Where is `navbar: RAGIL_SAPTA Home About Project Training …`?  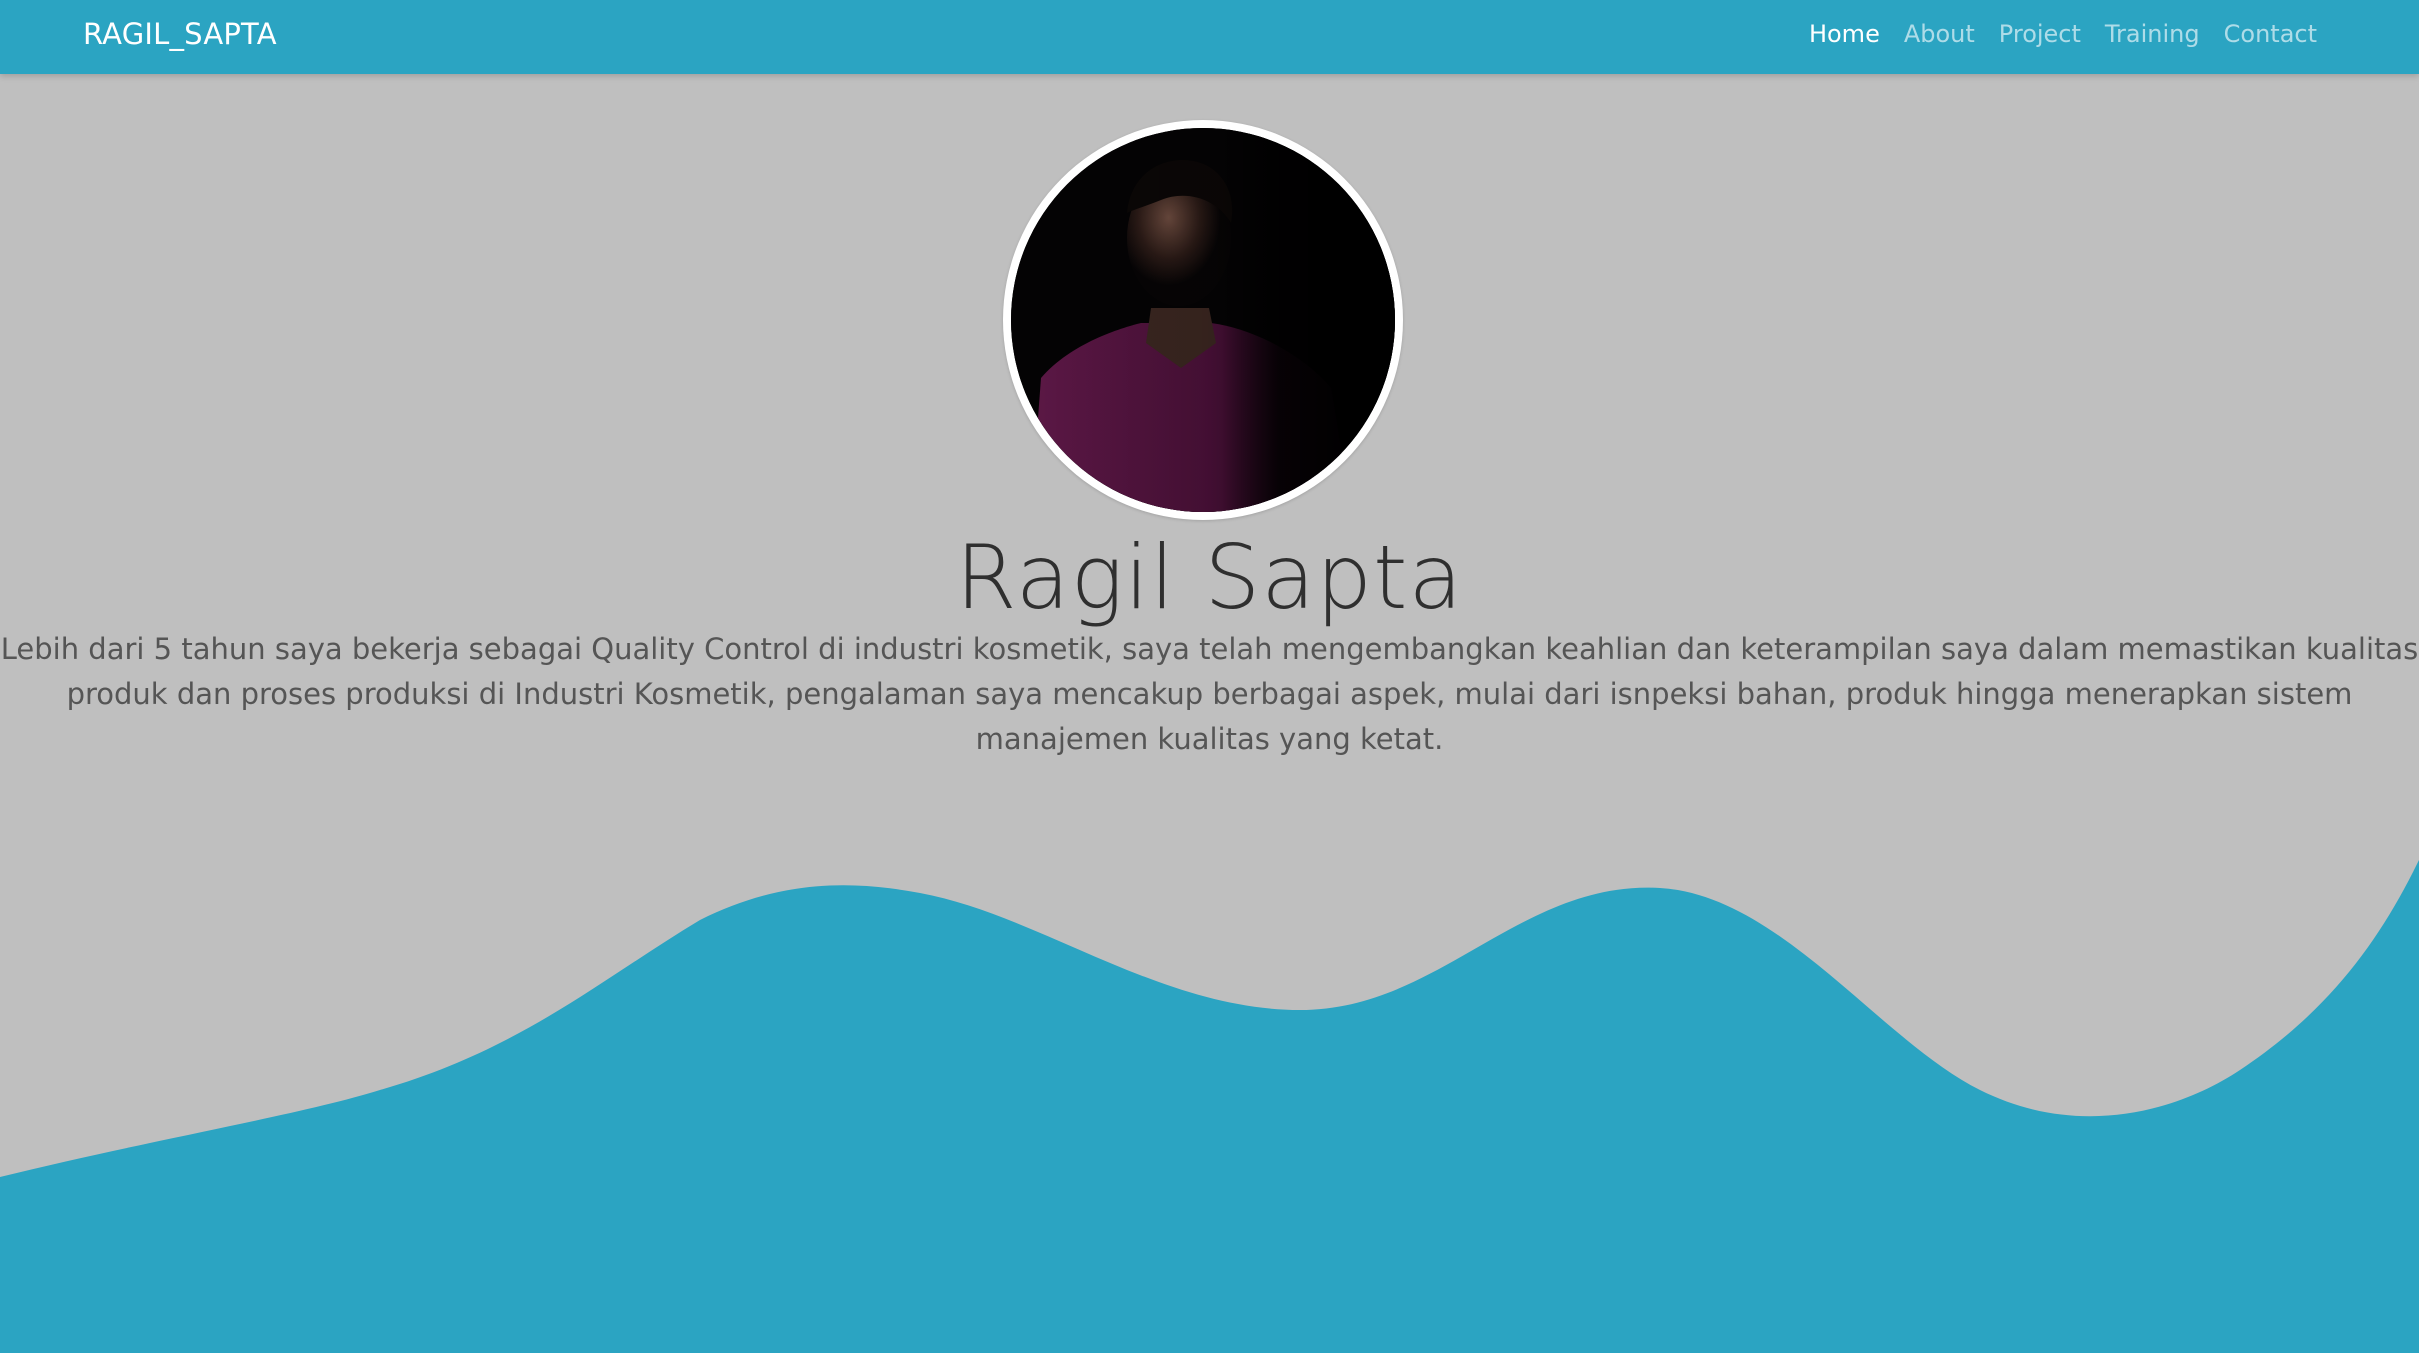 navbar: RAGIL_SAPTA Home About Project Training … is located at coordinates (1209, 37).